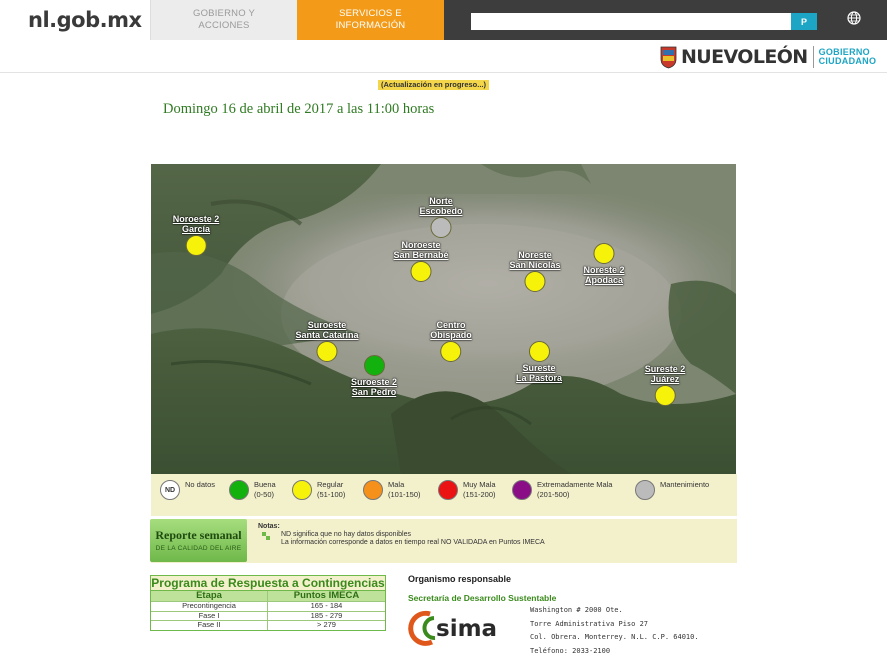 The image size is (887, 665). What do you see at coordinates (330, 484) in the screenshot?
I see `legend-regular-label1: Regular` at bounding box center [330, 484].